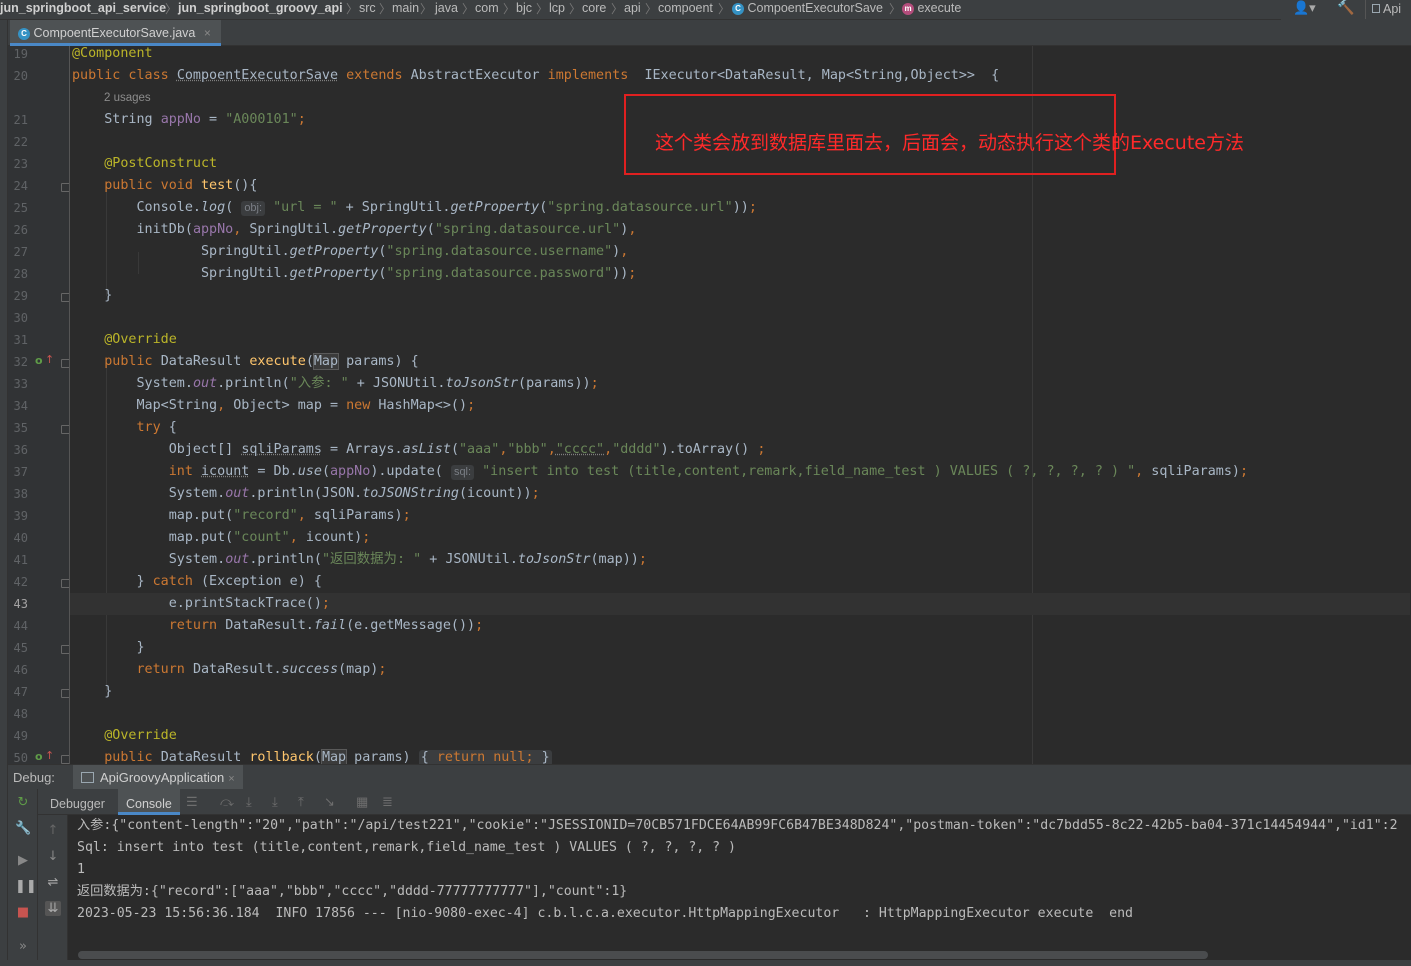 This screenshot has height=966, width=1411. I want to click on breadcrumb-item-com: com, so click(487, 8).